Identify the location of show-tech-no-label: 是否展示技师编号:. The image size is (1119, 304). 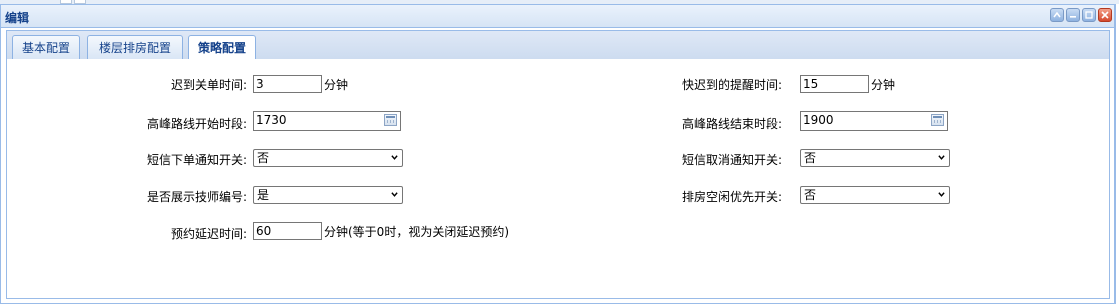
(196, 197).